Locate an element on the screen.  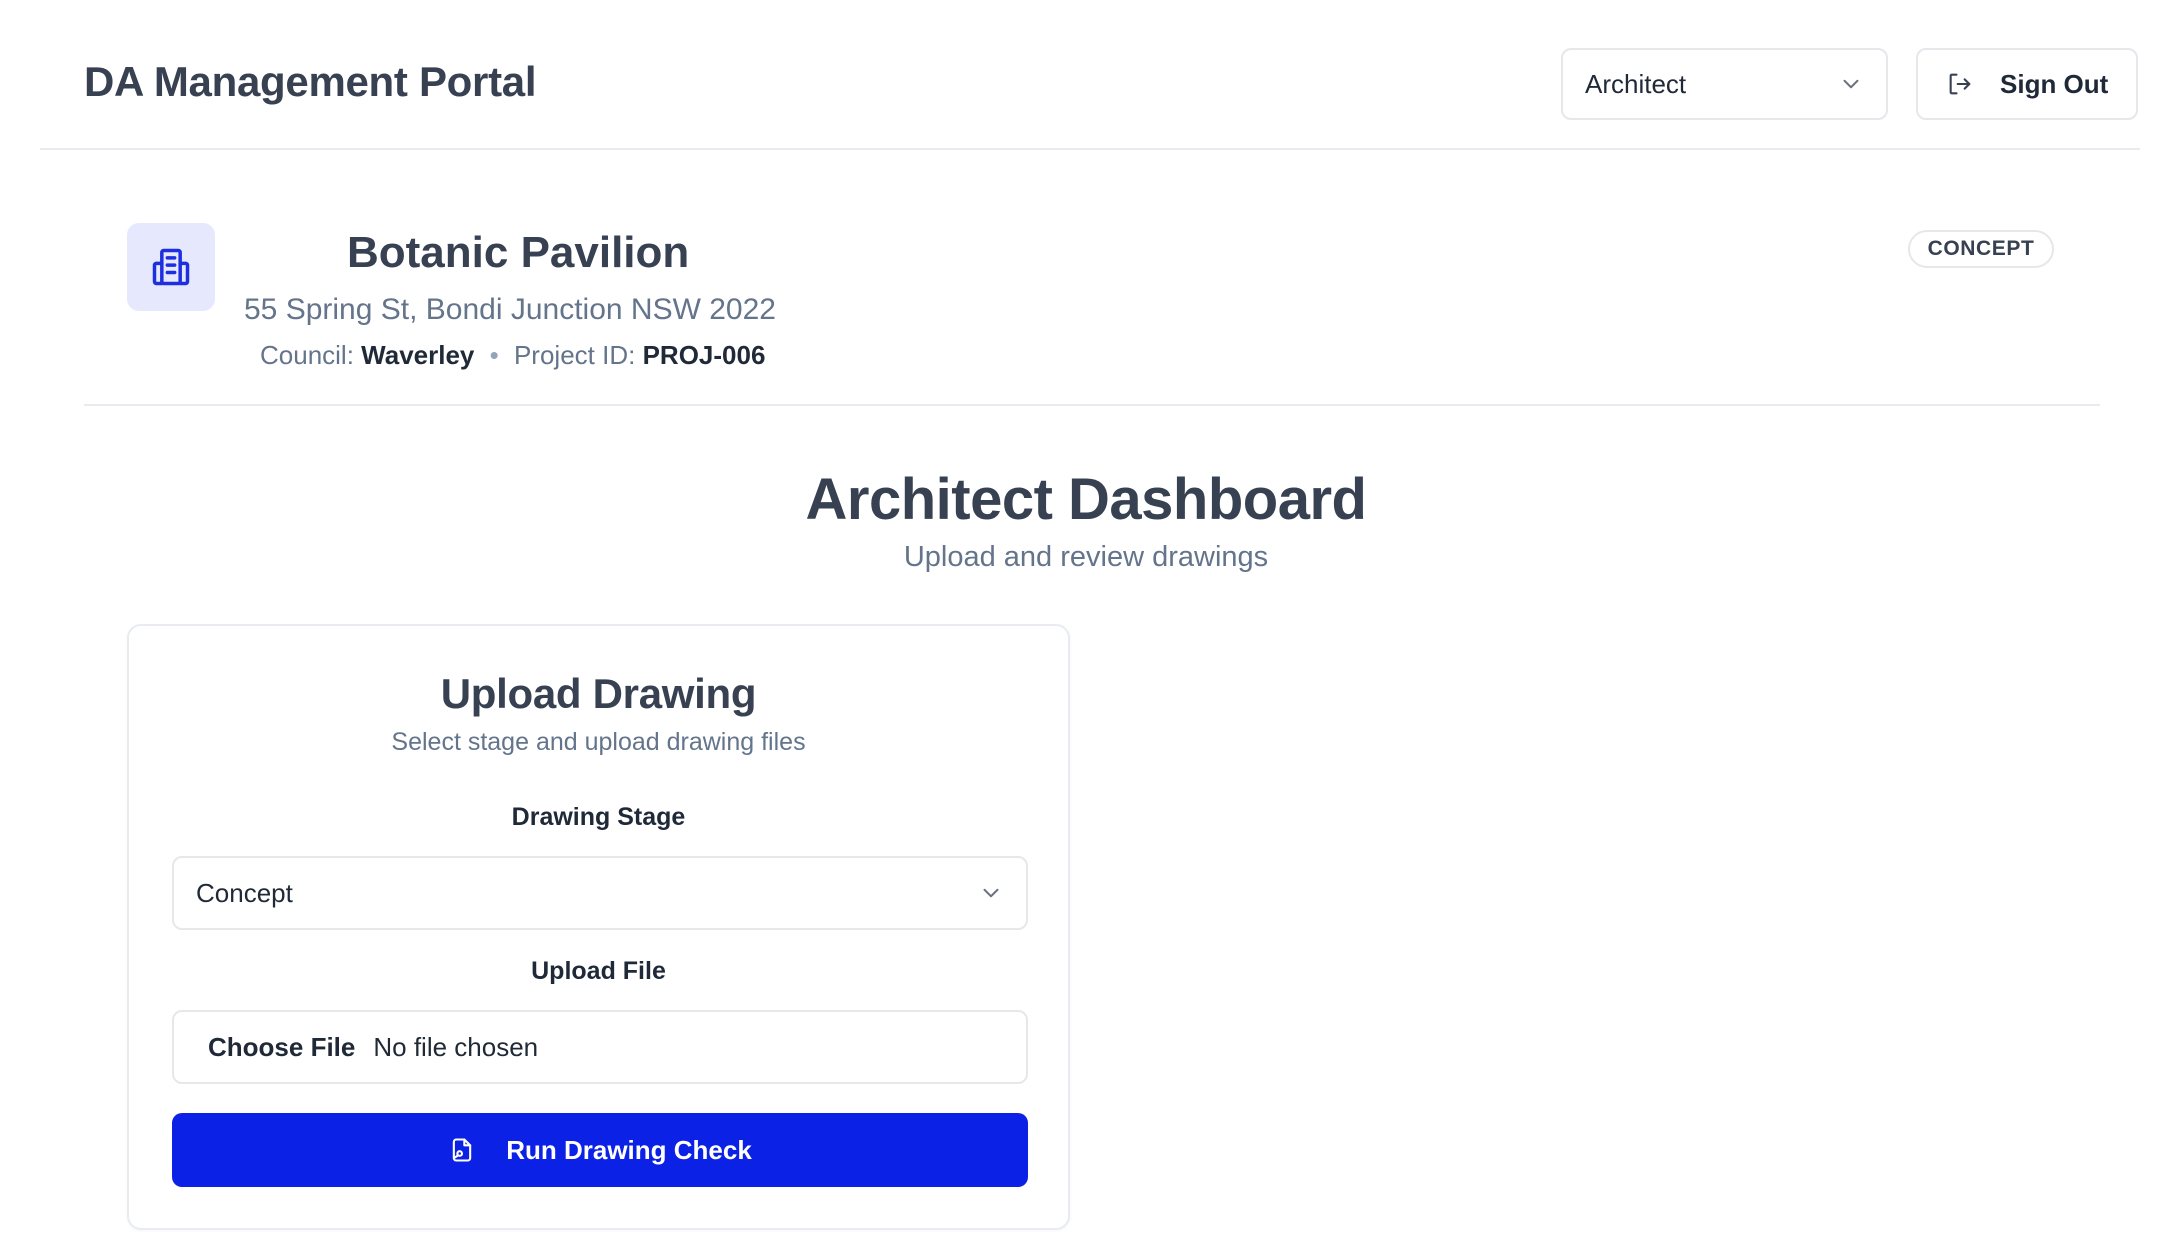
app-header: DA Management Portal Architect Sign Out is located at coordinates (1090, 75).